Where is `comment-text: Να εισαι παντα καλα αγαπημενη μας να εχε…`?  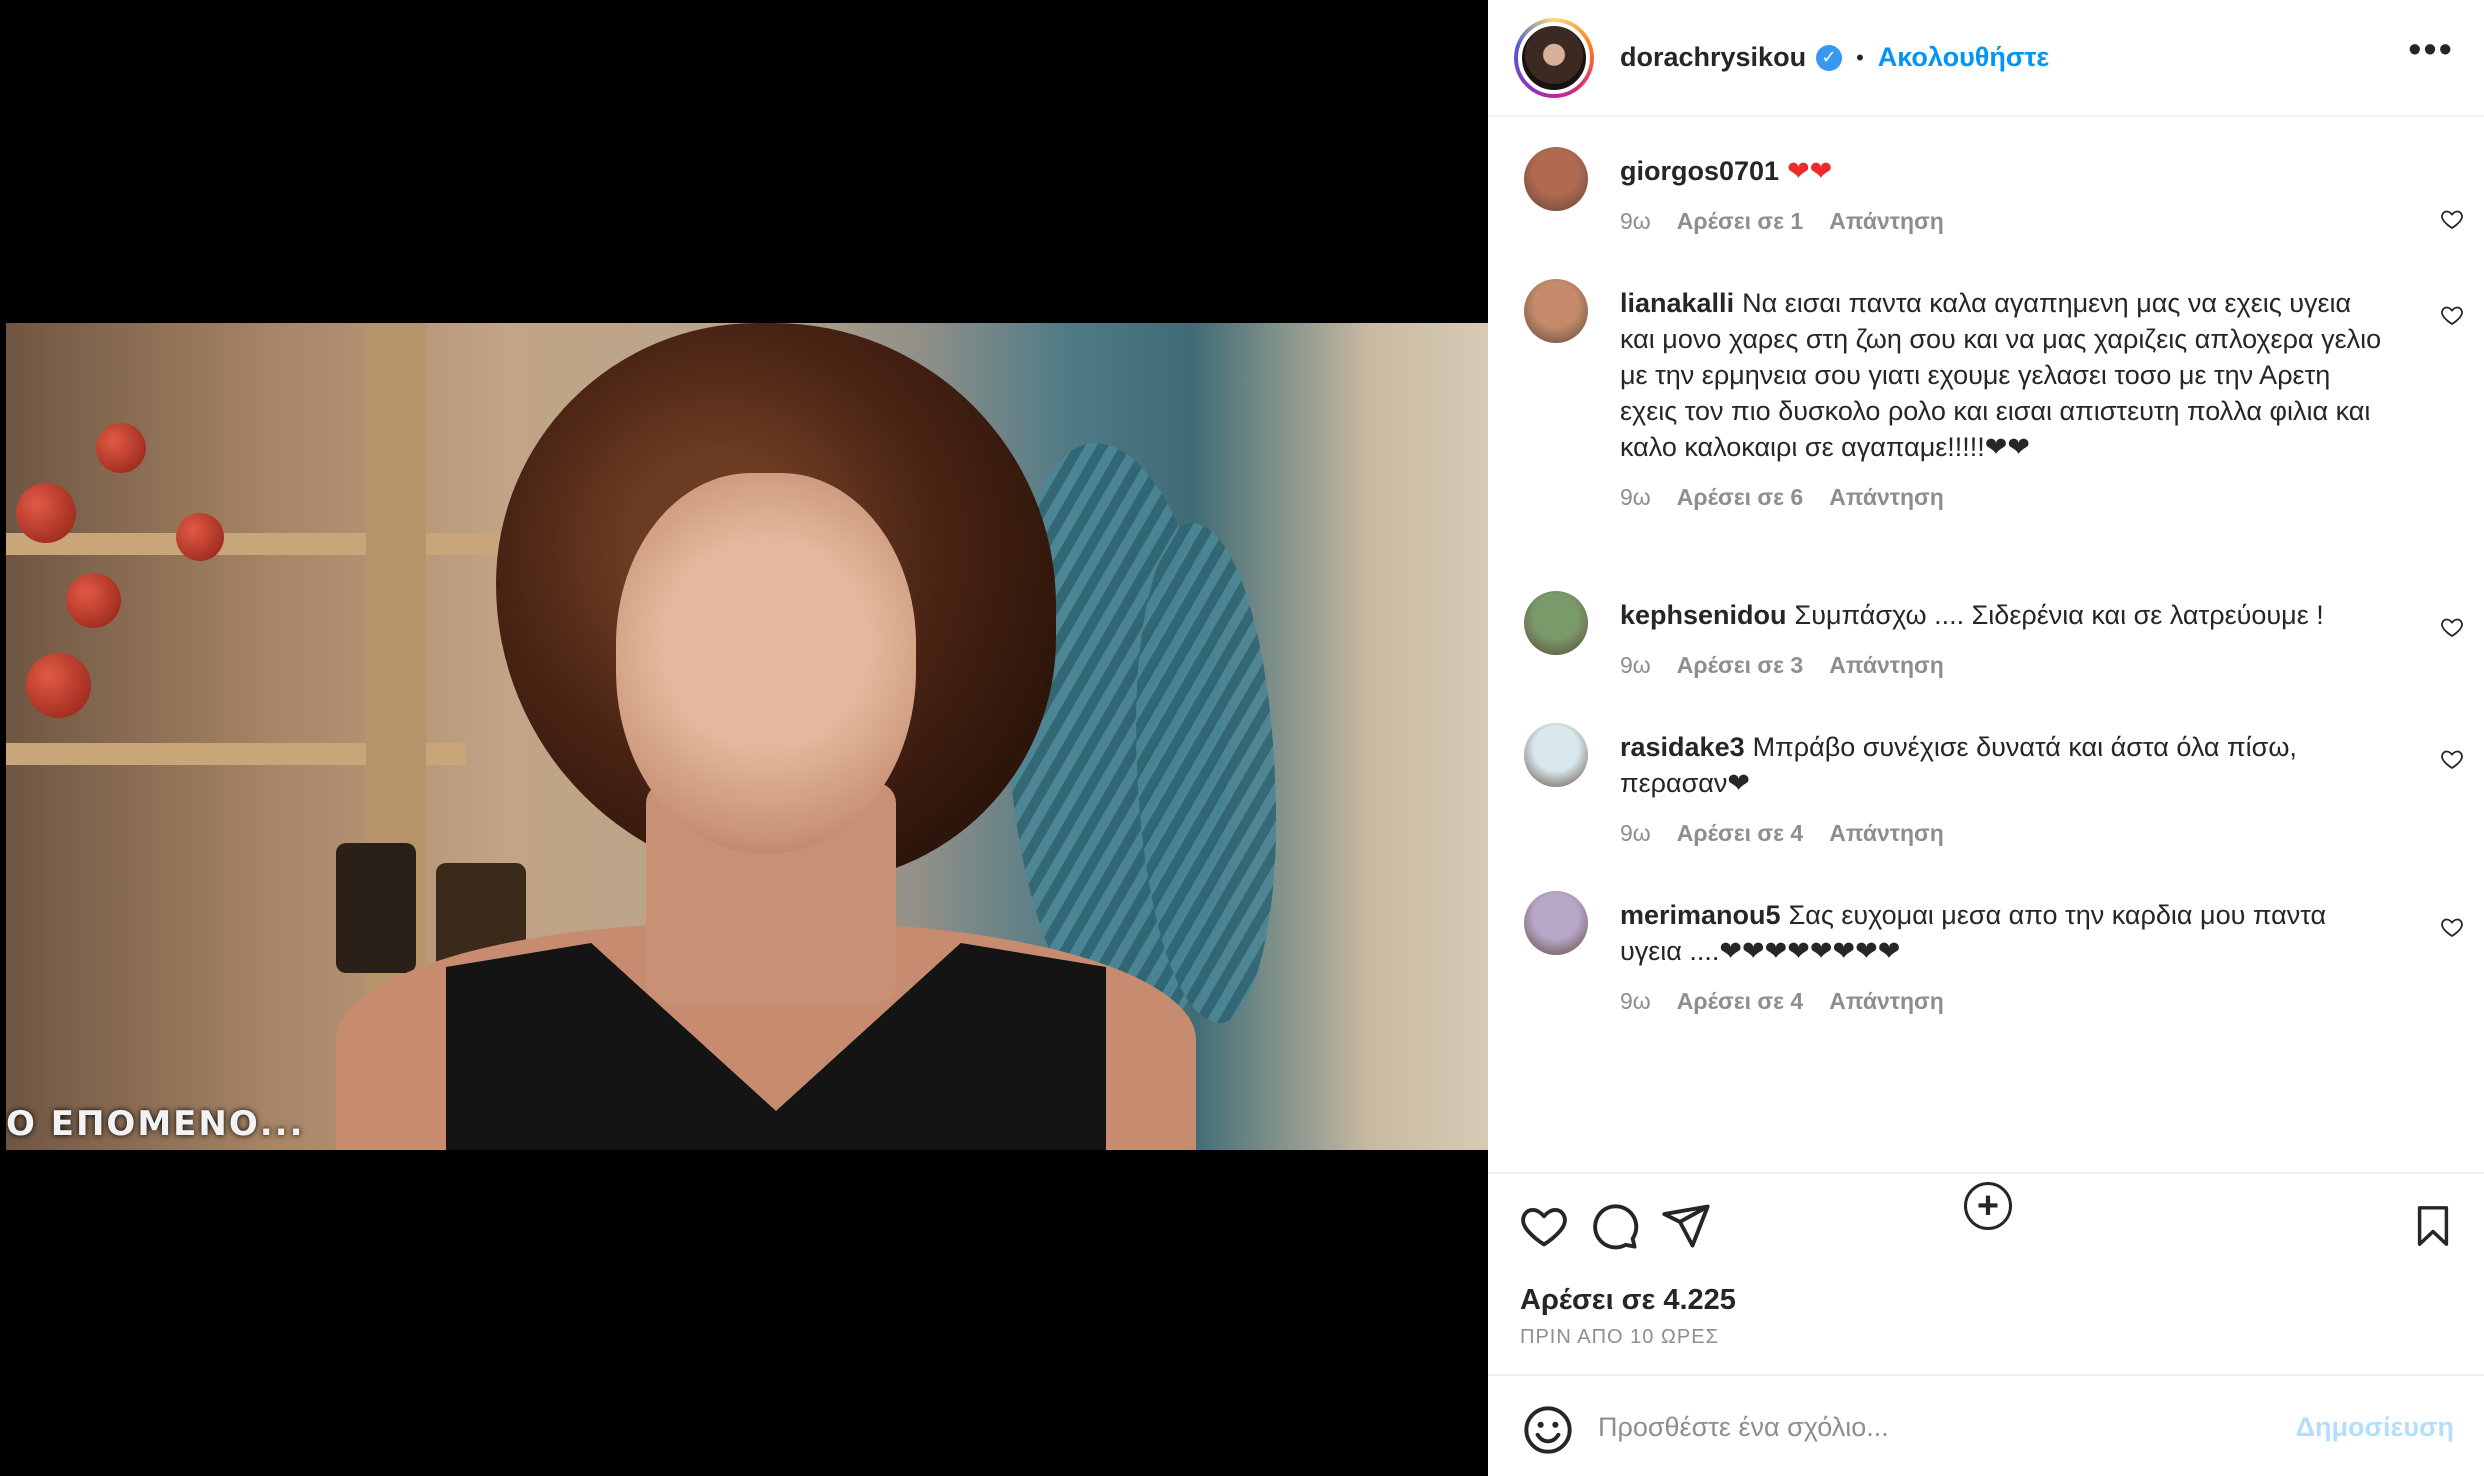 comment-text: Να εισαι παντα καλα αγαπημενη μας να εχε… is located at coordinates (2001, 375).